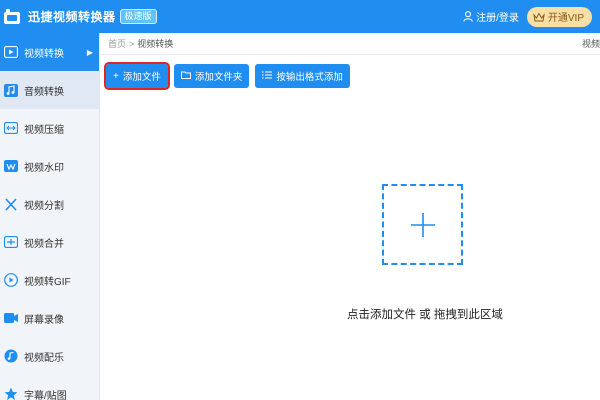 Image resolution: width=600 pixels, height=400 pixels. What do you see at coordinates (44, 54) in the screenshot?
I see `sidebar-item-label: 视频转换` at bounding box center [44, 54].